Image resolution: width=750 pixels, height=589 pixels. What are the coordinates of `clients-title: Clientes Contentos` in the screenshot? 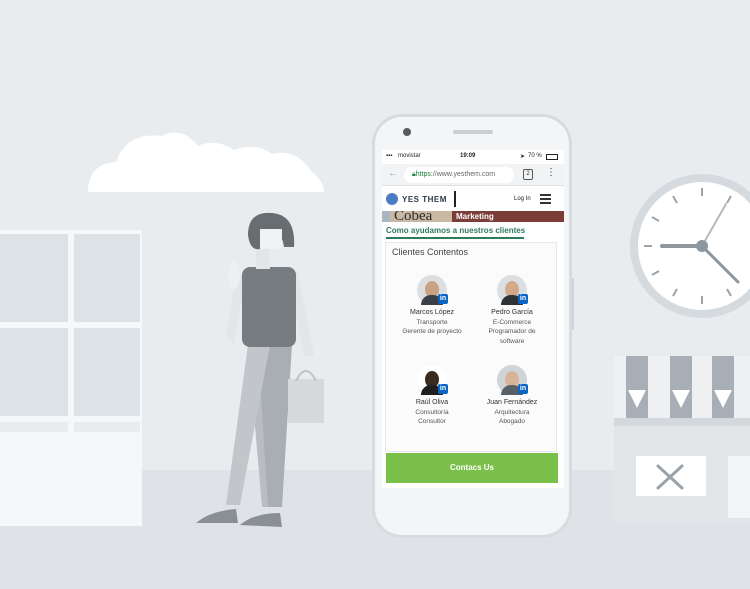 It's located at (430, 252).